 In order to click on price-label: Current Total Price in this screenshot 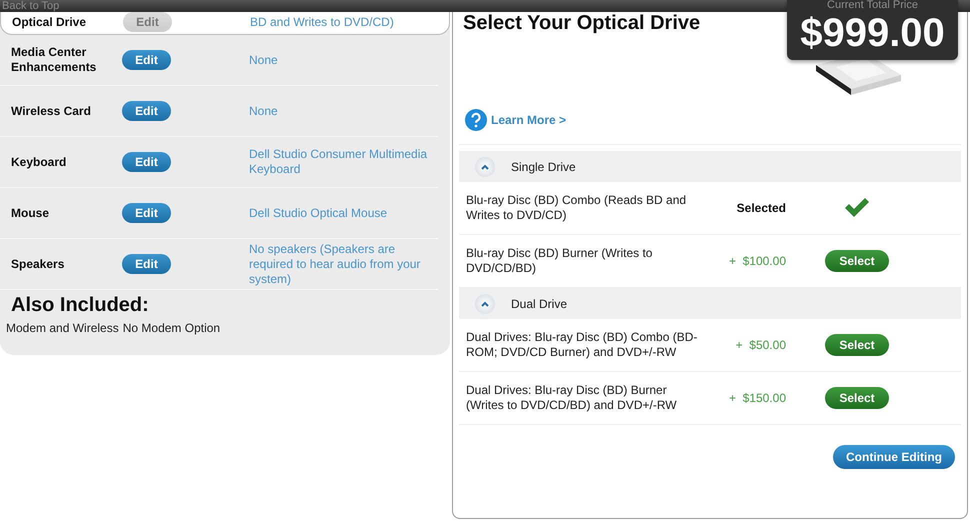, I will do `click(872, 5)`.